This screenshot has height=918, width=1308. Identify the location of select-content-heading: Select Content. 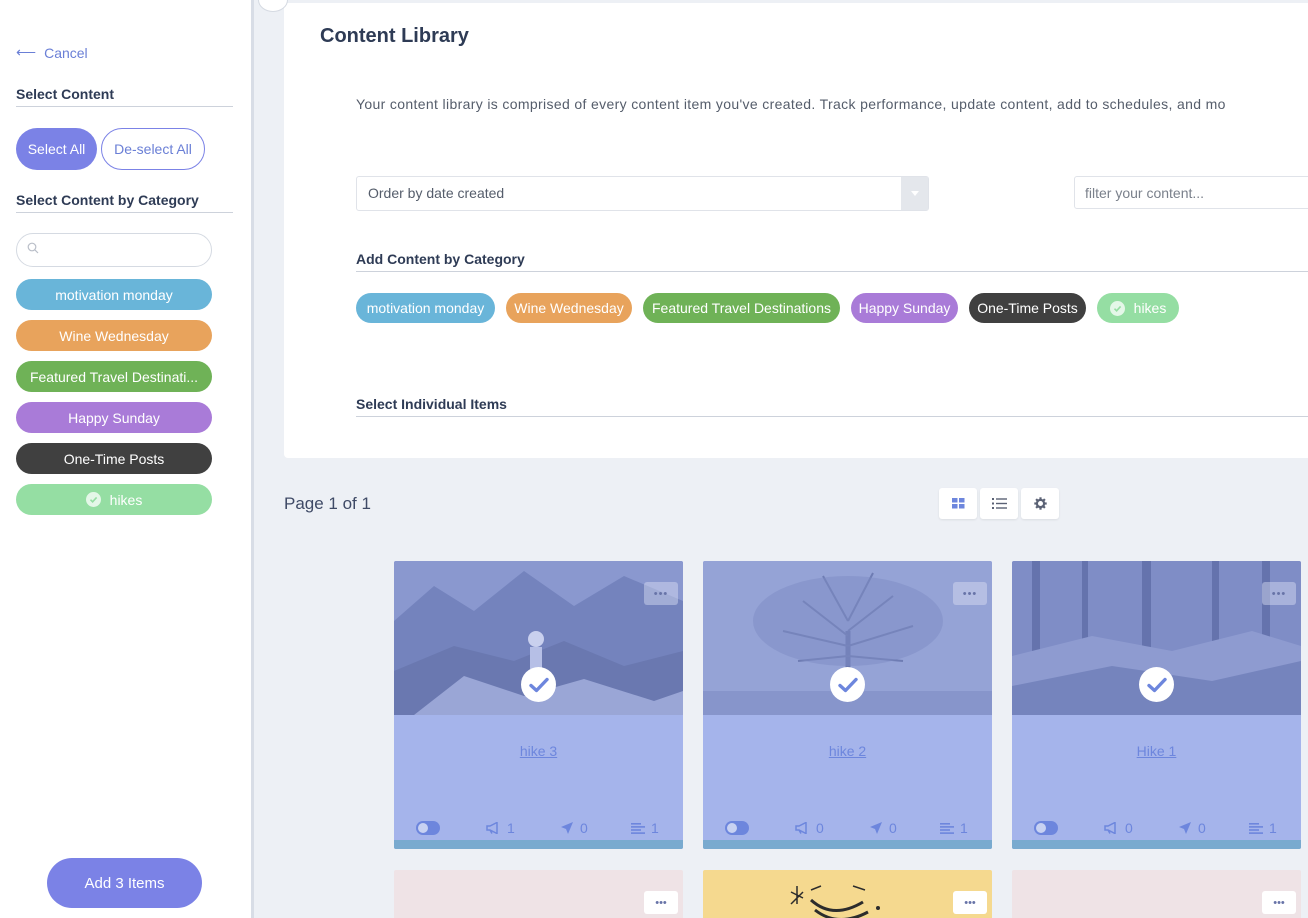
(124, 96).